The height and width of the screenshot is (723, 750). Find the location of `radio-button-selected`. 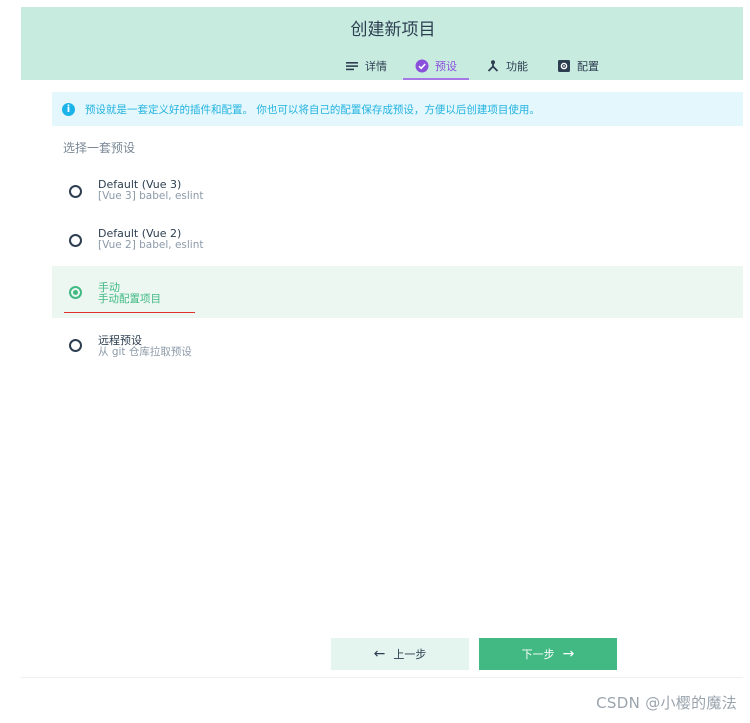

radio-button-selected is located at coordinates (75, 292).